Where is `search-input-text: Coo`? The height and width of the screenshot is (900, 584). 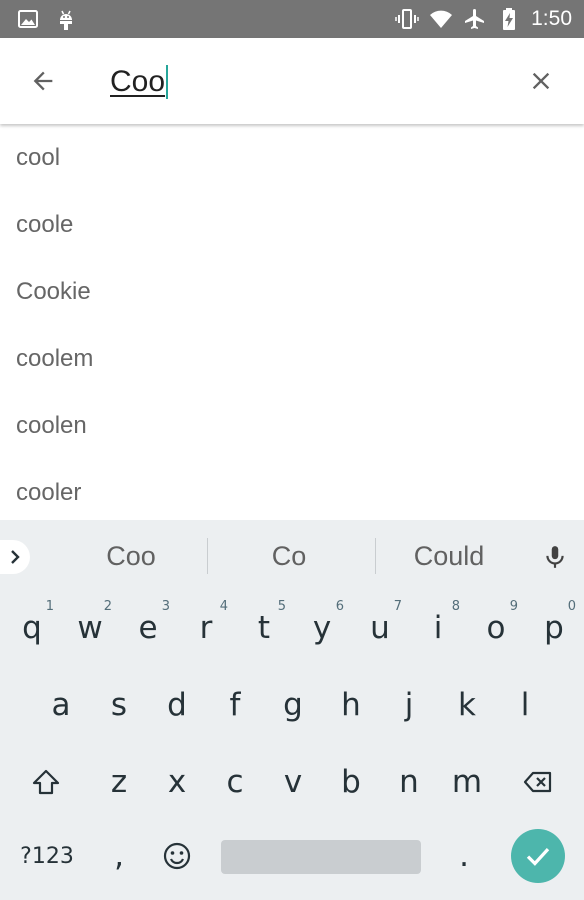
search-input-text: Coo is located at coordinates (138, 81).